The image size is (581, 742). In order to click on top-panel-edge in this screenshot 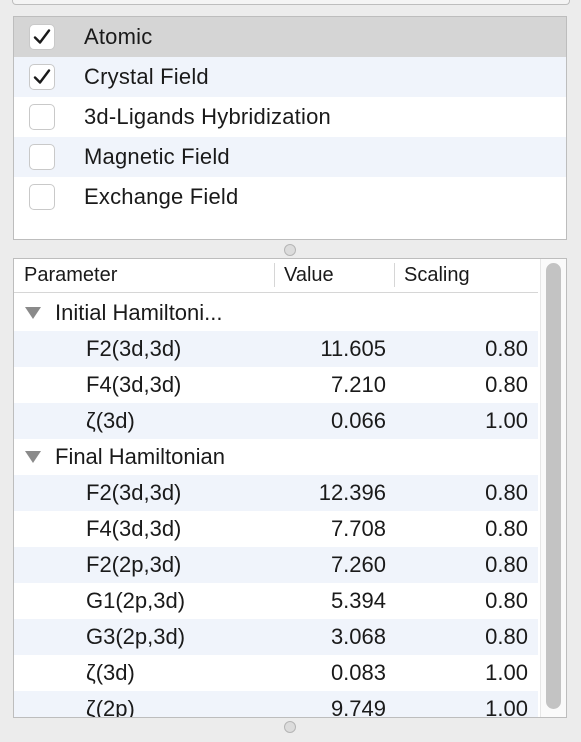, I will do `click(291, 2)`.